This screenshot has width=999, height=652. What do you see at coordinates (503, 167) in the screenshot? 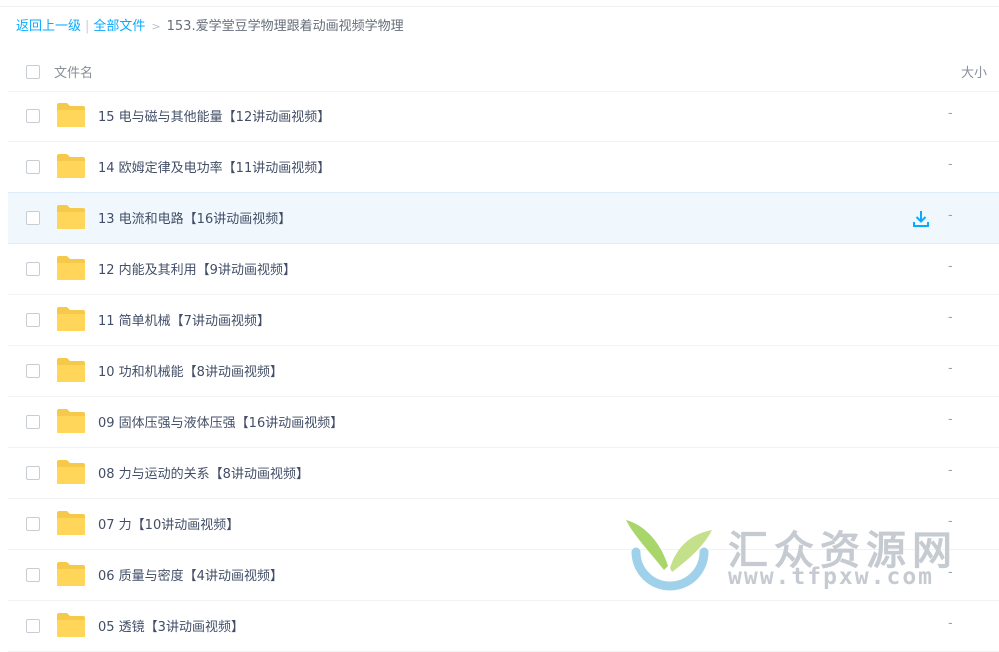
I see `file-row: 14 欧姆定律及电功率【11讲动画视频】 -` at bounding box center [503, 167].